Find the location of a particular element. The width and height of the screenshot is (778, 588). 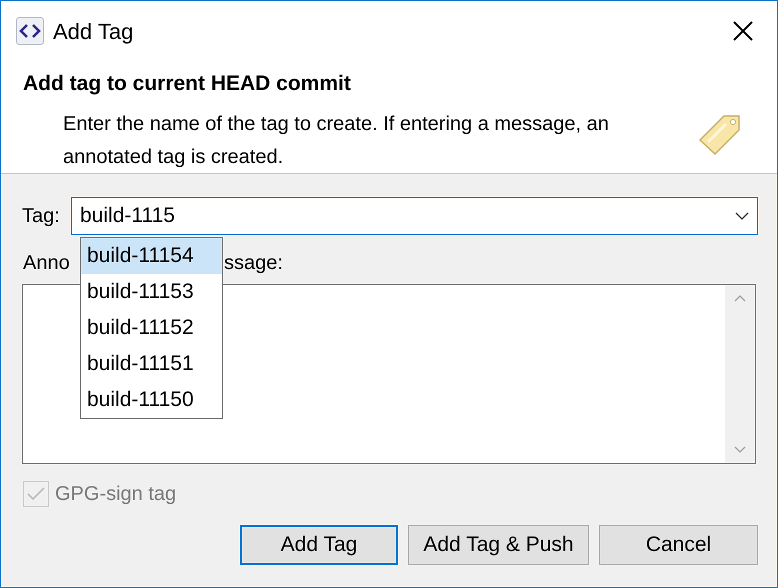

tag-combo-box: build-1115 is located at coordinates (414, 216).